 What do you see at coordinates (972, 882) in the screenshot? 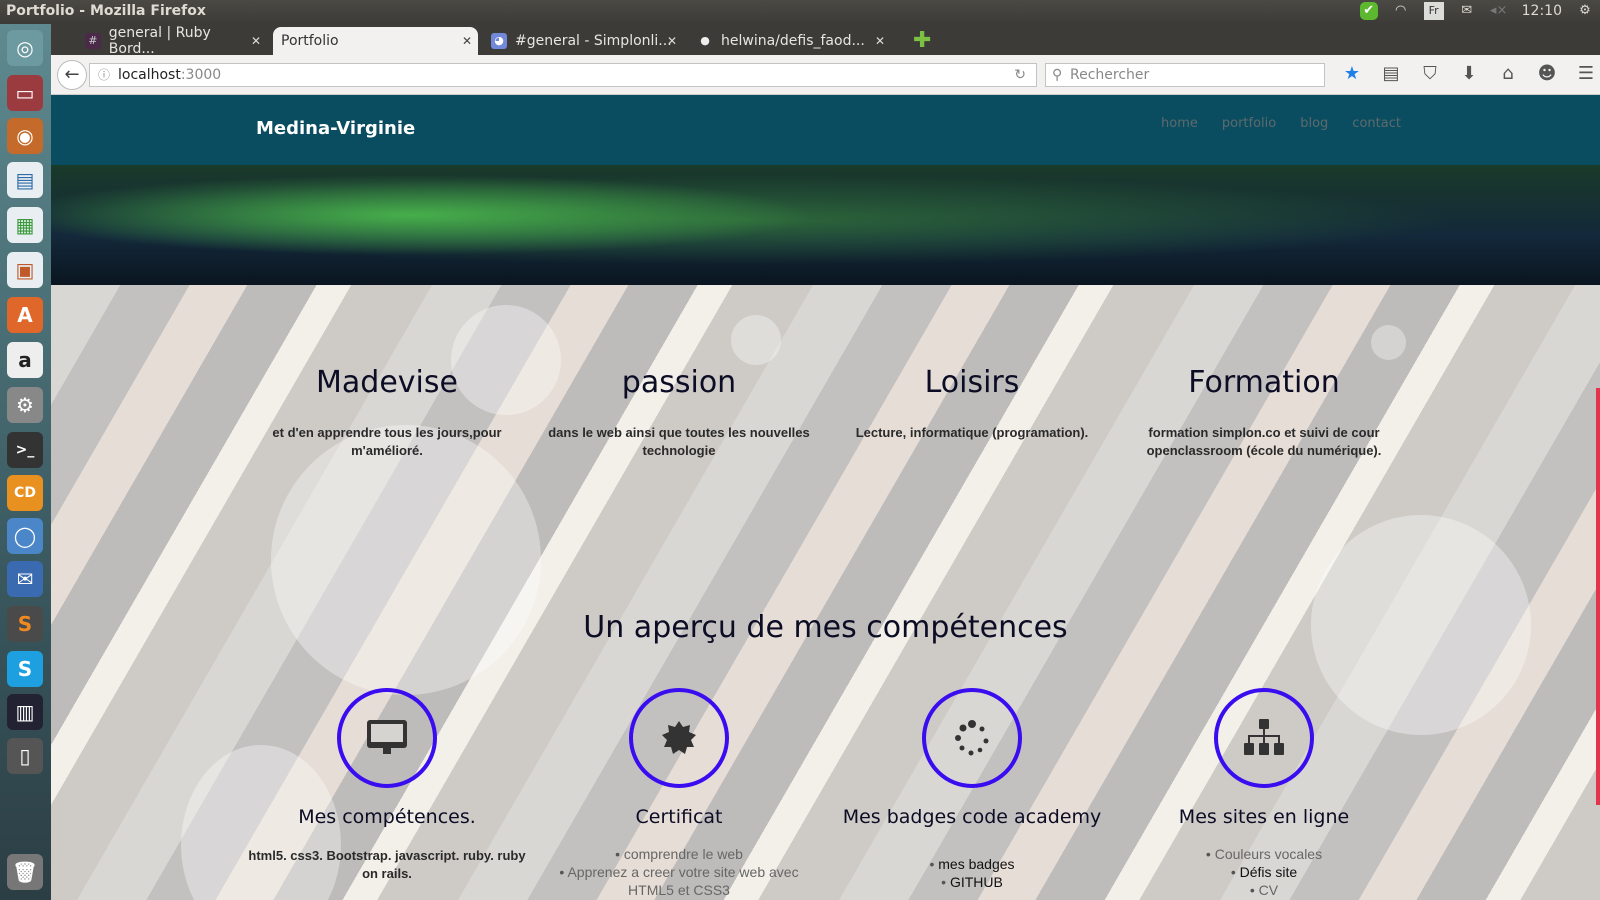
I see `list-link: GITHUB` at bounding box center [972, 882].